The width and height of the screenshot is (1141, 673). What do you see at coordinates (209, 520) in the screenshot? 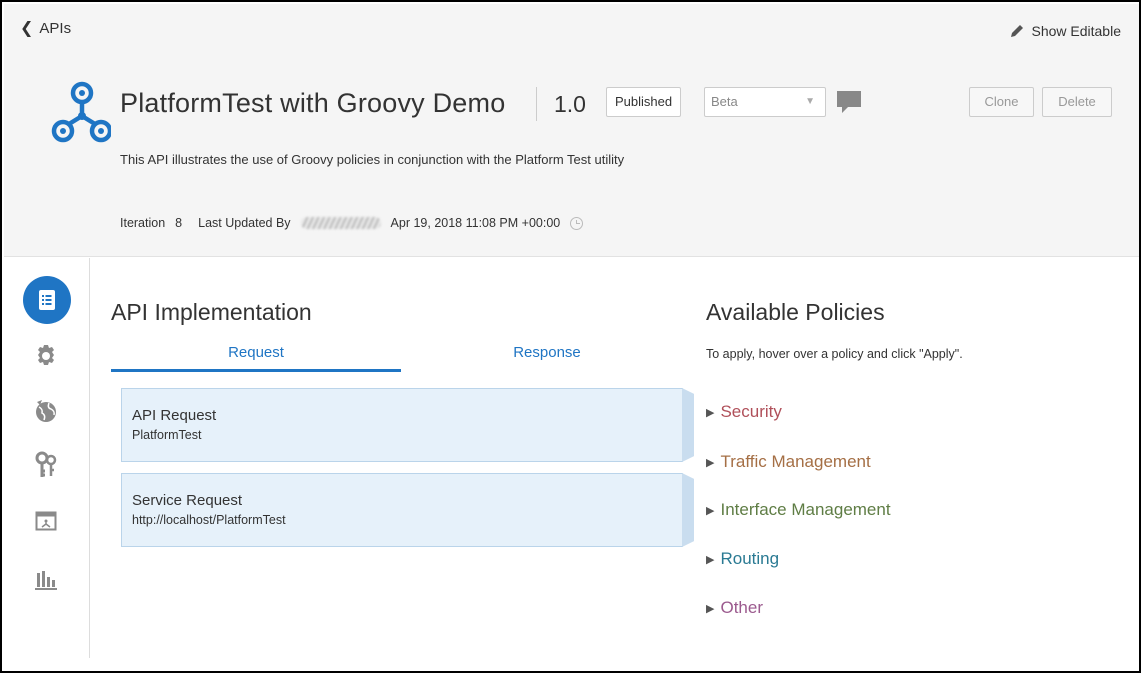
I see `card-subtitle: http://localhost/PlatformTest` at bounding box center [209, 520].